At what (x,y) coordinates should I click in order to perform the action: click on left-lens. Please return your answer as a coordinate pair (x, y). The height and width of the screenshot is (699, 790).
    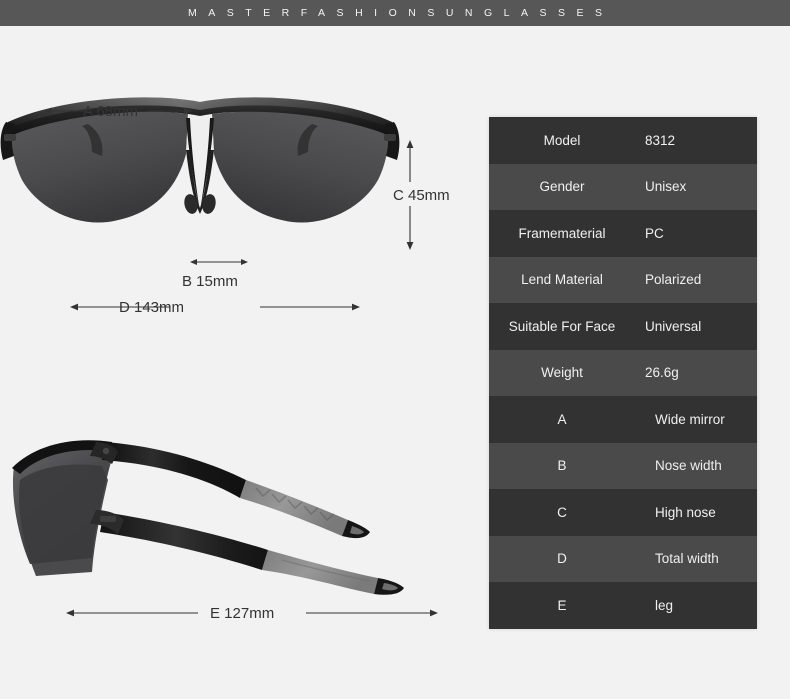
    Looking at the image, I should click on (100, 167).